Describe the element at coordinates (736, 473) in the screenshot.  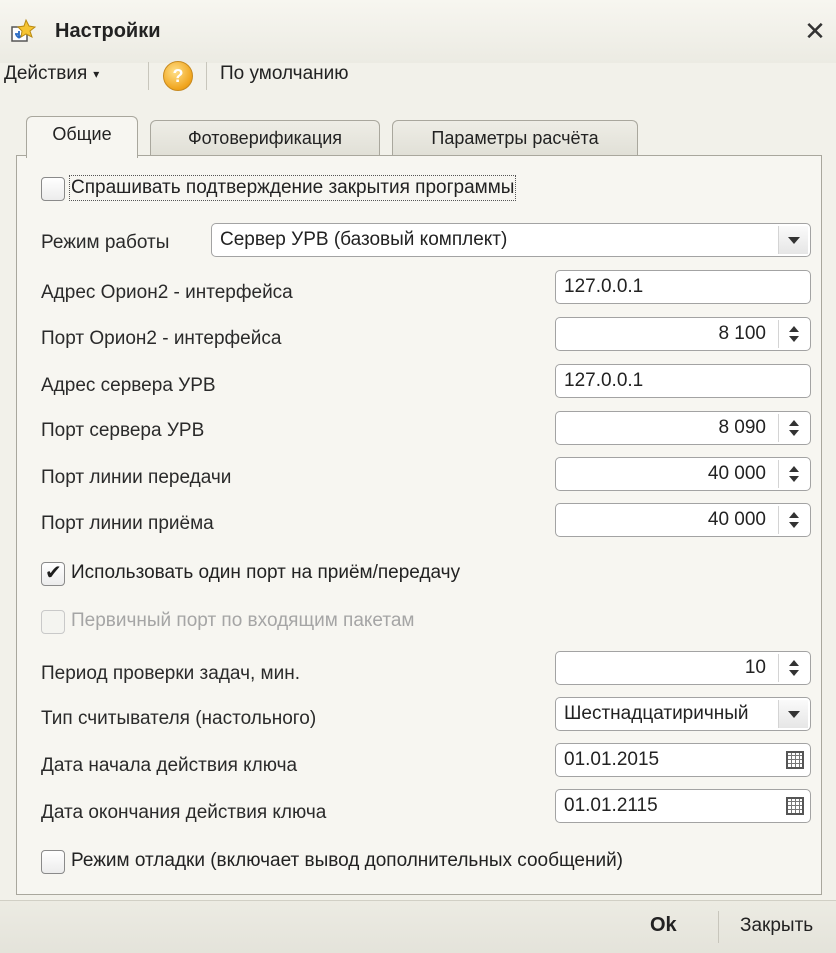
I see `tx-port-value: 40 000` at that location.